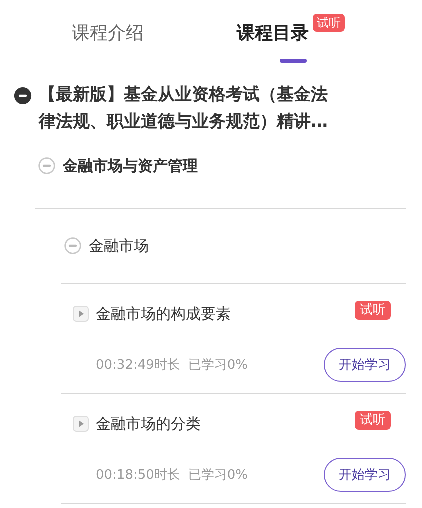 Image resolution: width=422 pixels, height=508 pixels. What do you see at coordinates (108, 33) in the screenshot?
I see `tab: 课程介绍` at bounding box center [108, 33].